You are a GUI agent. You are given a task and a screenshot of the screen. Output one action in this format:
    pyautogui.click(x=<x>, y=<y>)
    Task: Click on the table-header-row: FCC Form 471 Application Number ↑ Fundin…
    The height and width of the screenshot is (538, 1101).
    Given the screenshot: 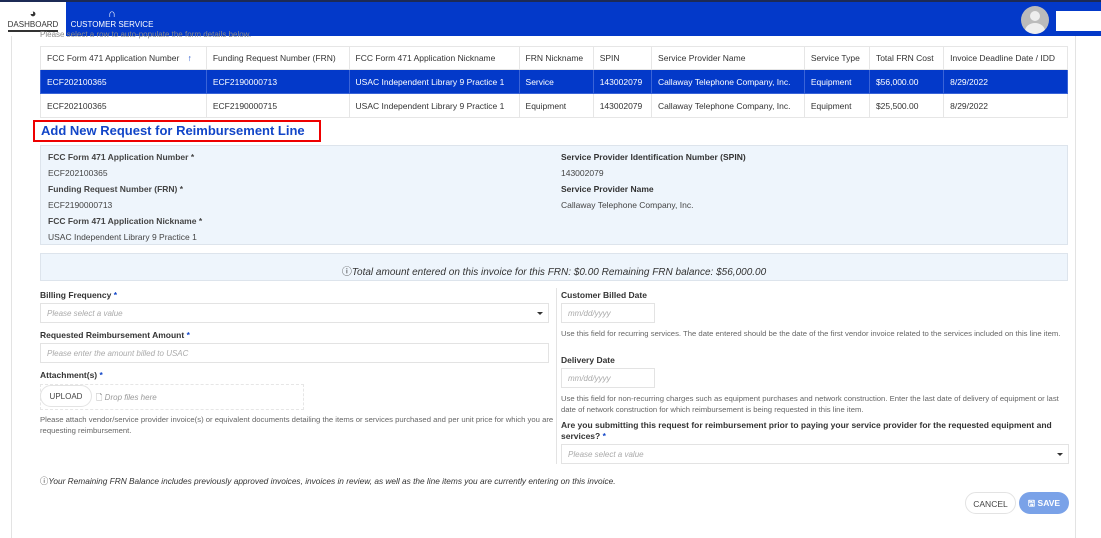 What is the action you would take?
    pyautogui.click(x=554, y=58)
    